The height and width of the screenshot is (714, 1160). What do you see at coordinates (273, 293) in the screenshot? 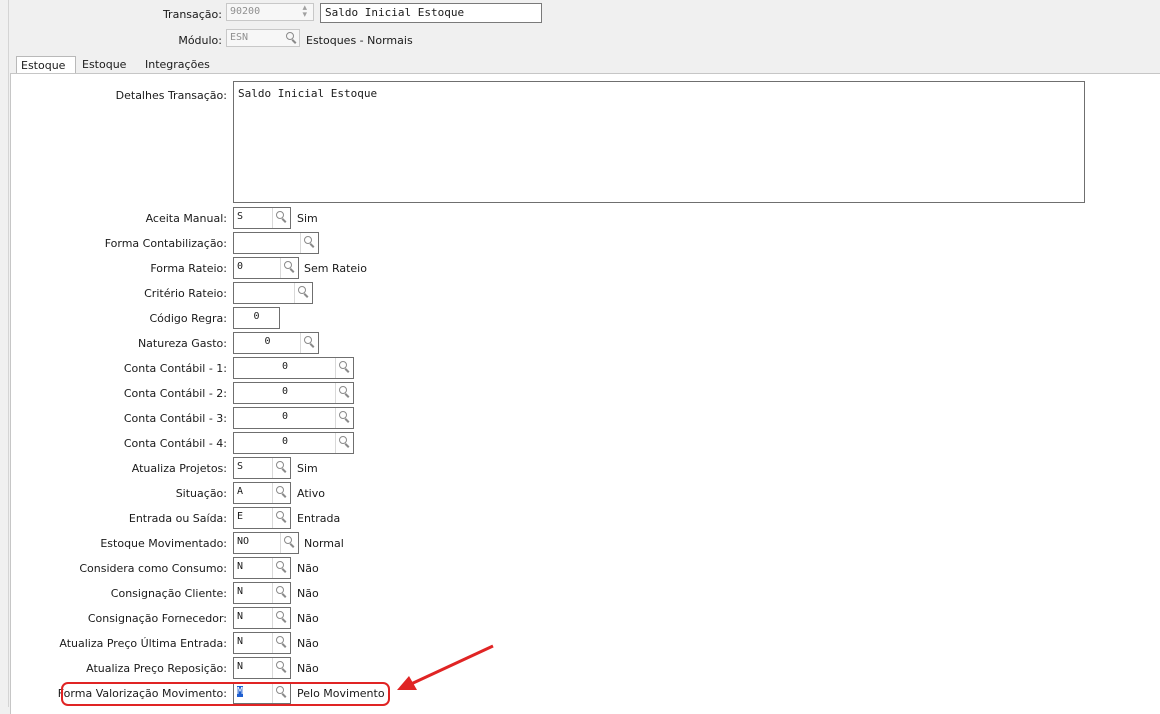
I see `criterio-rateio-field` at bounding box center [273, 293].